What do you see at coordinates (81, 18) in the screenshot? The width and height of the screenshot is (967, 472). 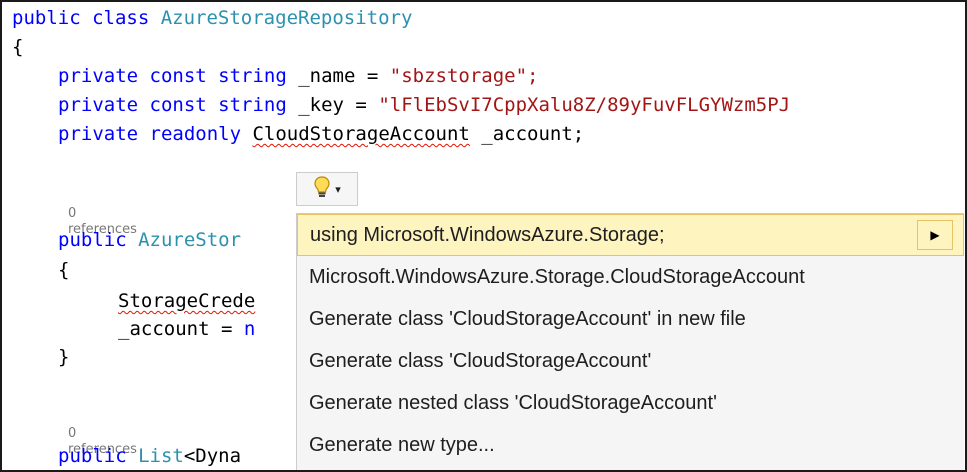 I see `class-keywords: public class` at bounding box center [81, 18].